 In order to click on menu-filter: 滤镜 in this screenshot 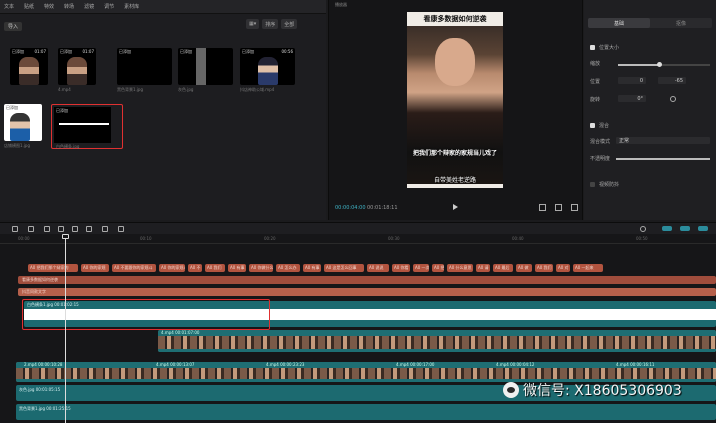, I will do `click(89, 6)`.